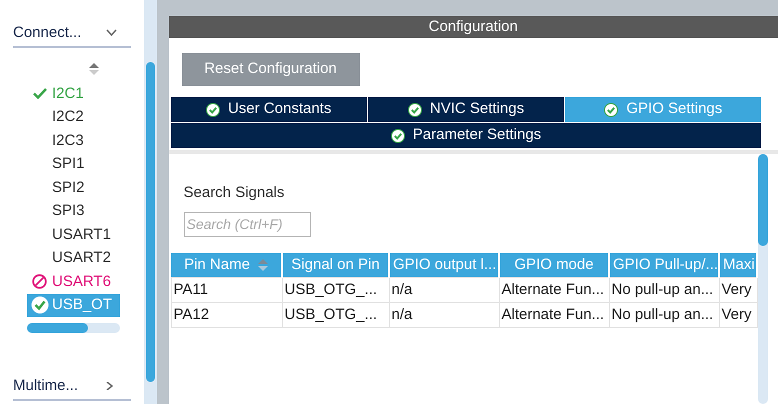  I want to click on settings-tab: Parameter Settings, so click(466, 135).